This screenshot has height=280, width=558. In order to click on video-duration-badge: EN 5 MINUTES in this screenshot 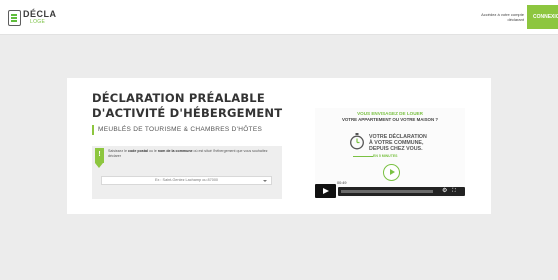, I will do `click(381, 156)`.